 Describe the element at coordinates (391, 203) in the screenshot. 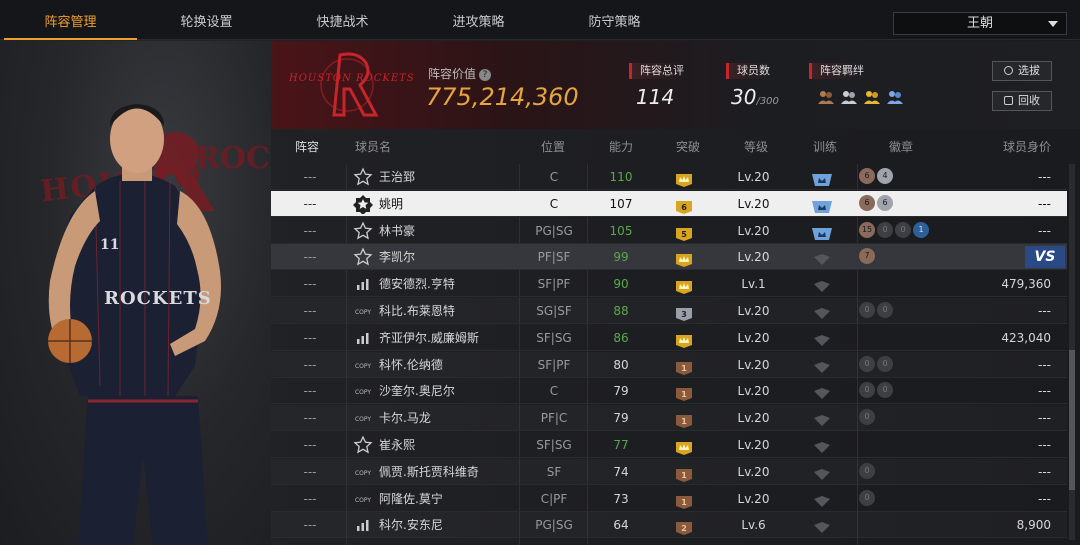

I see `row-player-name: 姚明` at that location.